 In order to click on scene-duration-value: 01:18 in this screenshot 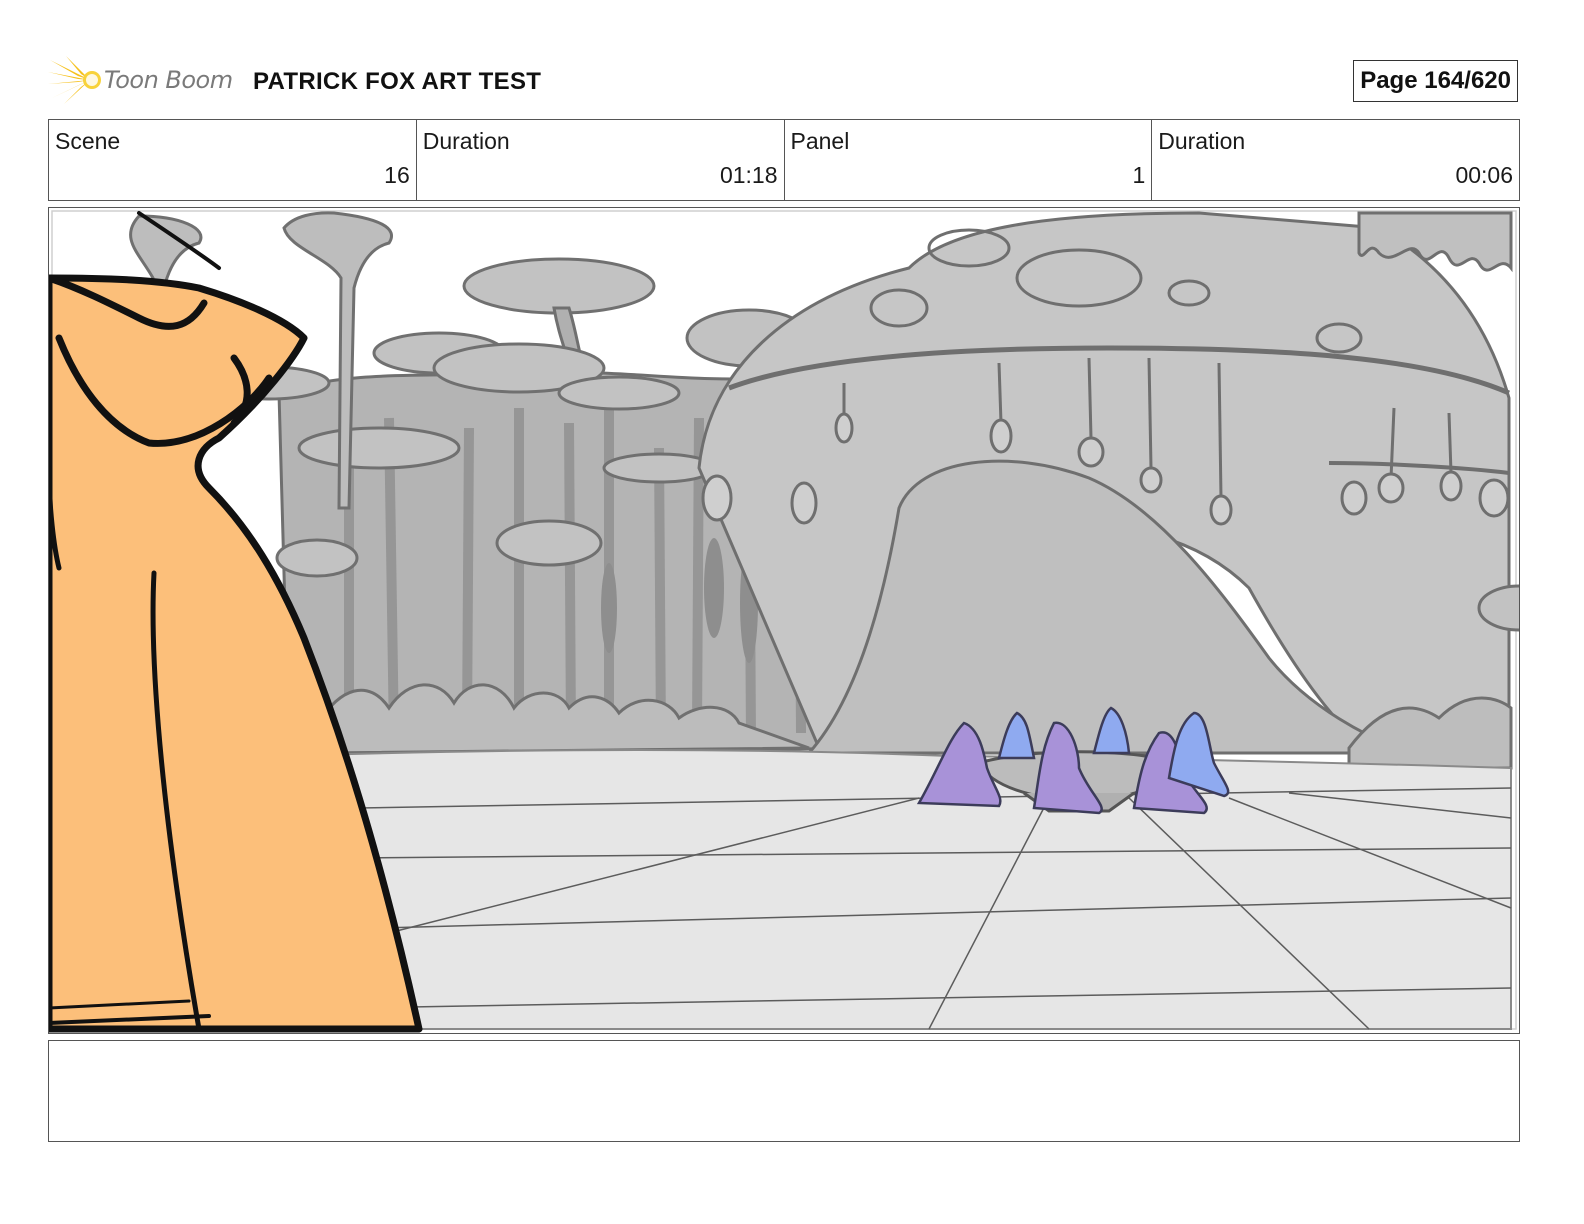, I will do `click(748, 175)`.